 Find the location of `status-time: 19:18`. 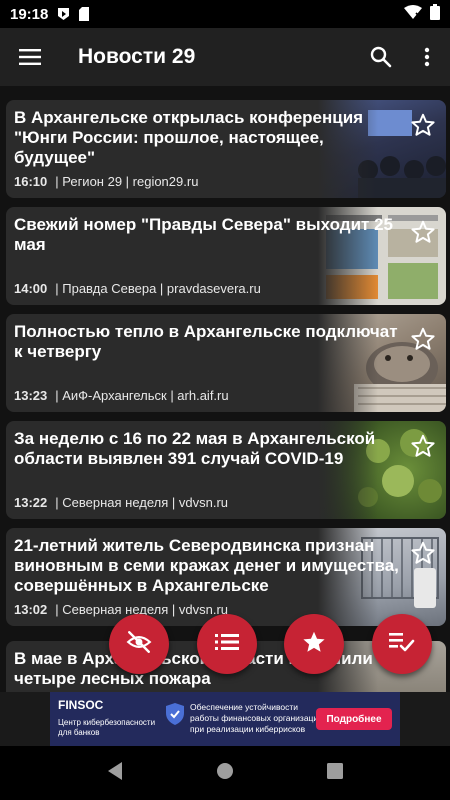

status-time: 19:18 is located at coordinates (29, 14).